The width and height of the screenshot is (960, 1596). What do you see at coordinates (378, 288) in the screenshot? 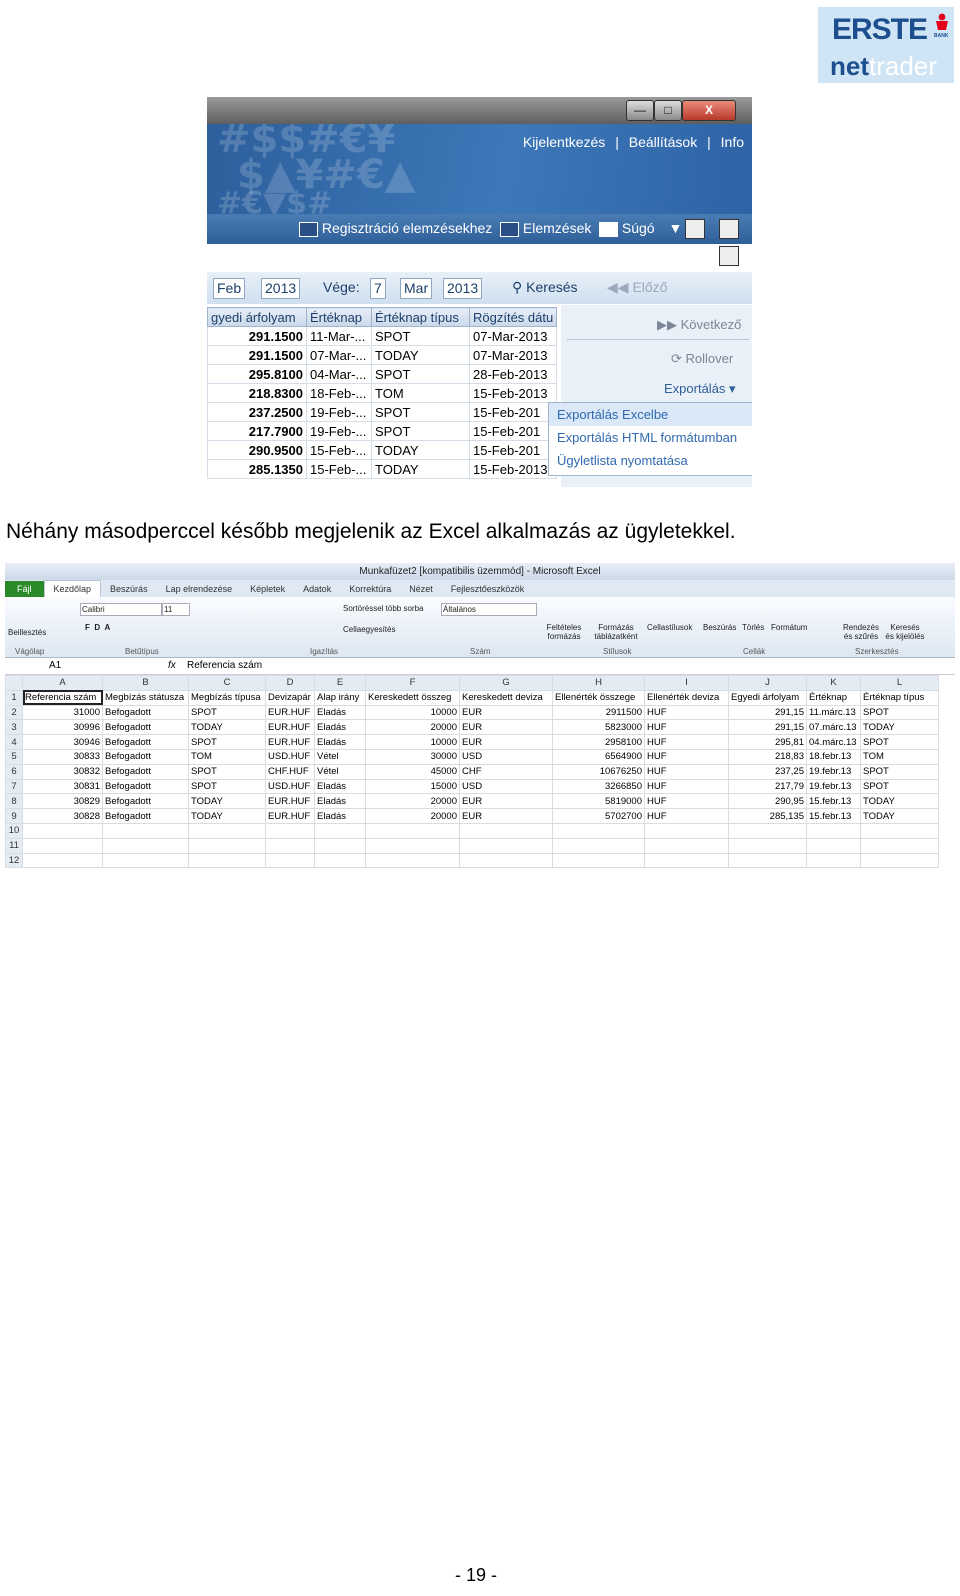
I see `to-day-input: 7` at bounding box center [378, 288].